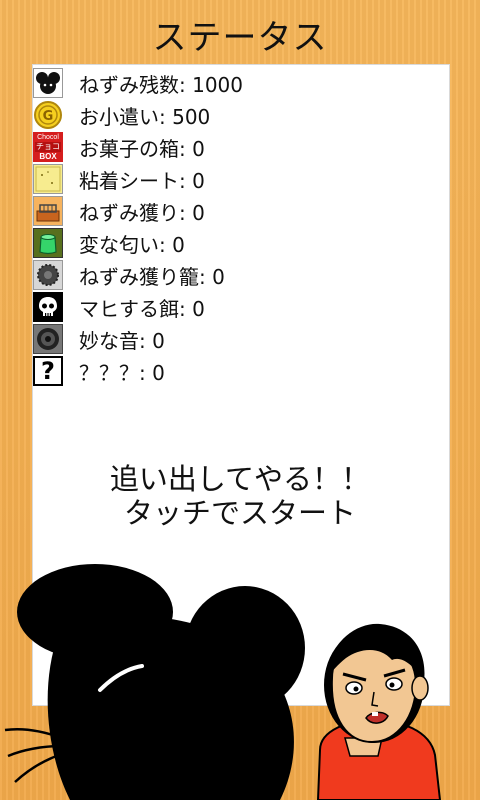  Describe the element at coordinates (233, 275) in the screenshot. I see `status-row-trap-cage: ねずみ獲り籠: 0` at that location.